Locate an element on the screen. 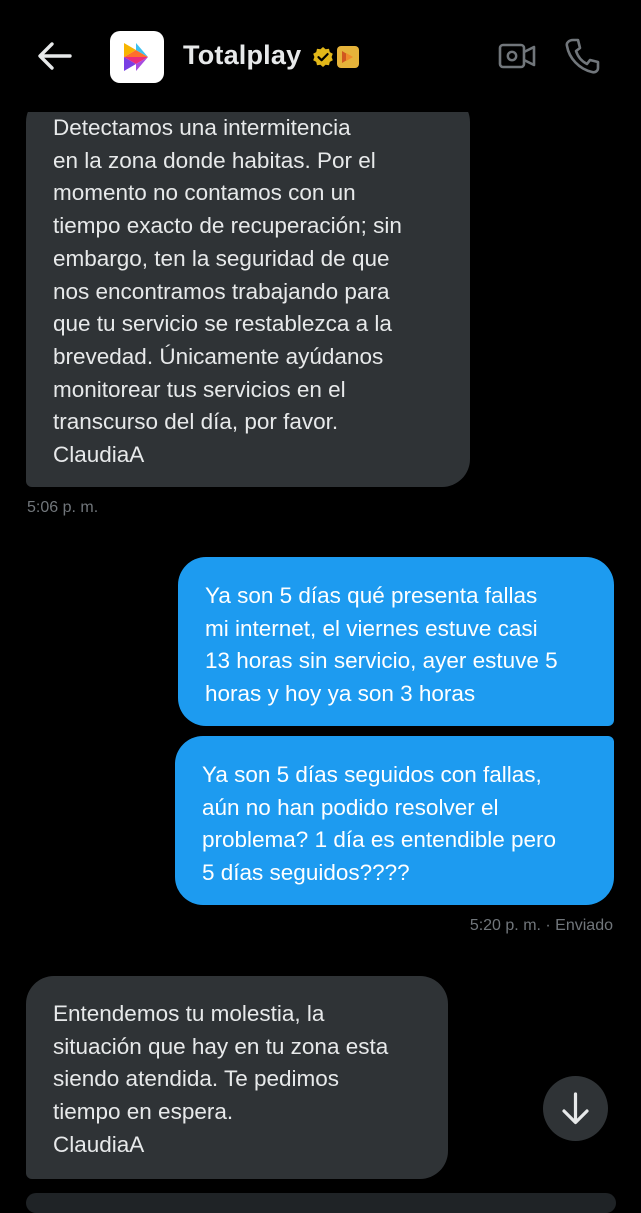 This screenshot has width=641, height=1213. message-line: horas y hoy ya son 3 horas is located at coordinates (340, 694).